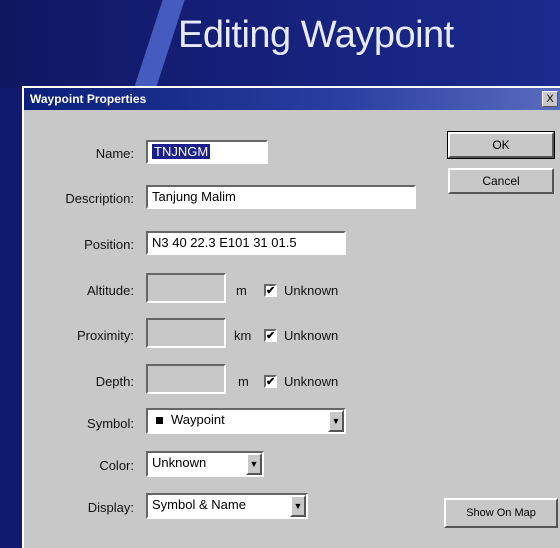  I want to click on show-on-map-button: Show On Map, so click(501, 513).